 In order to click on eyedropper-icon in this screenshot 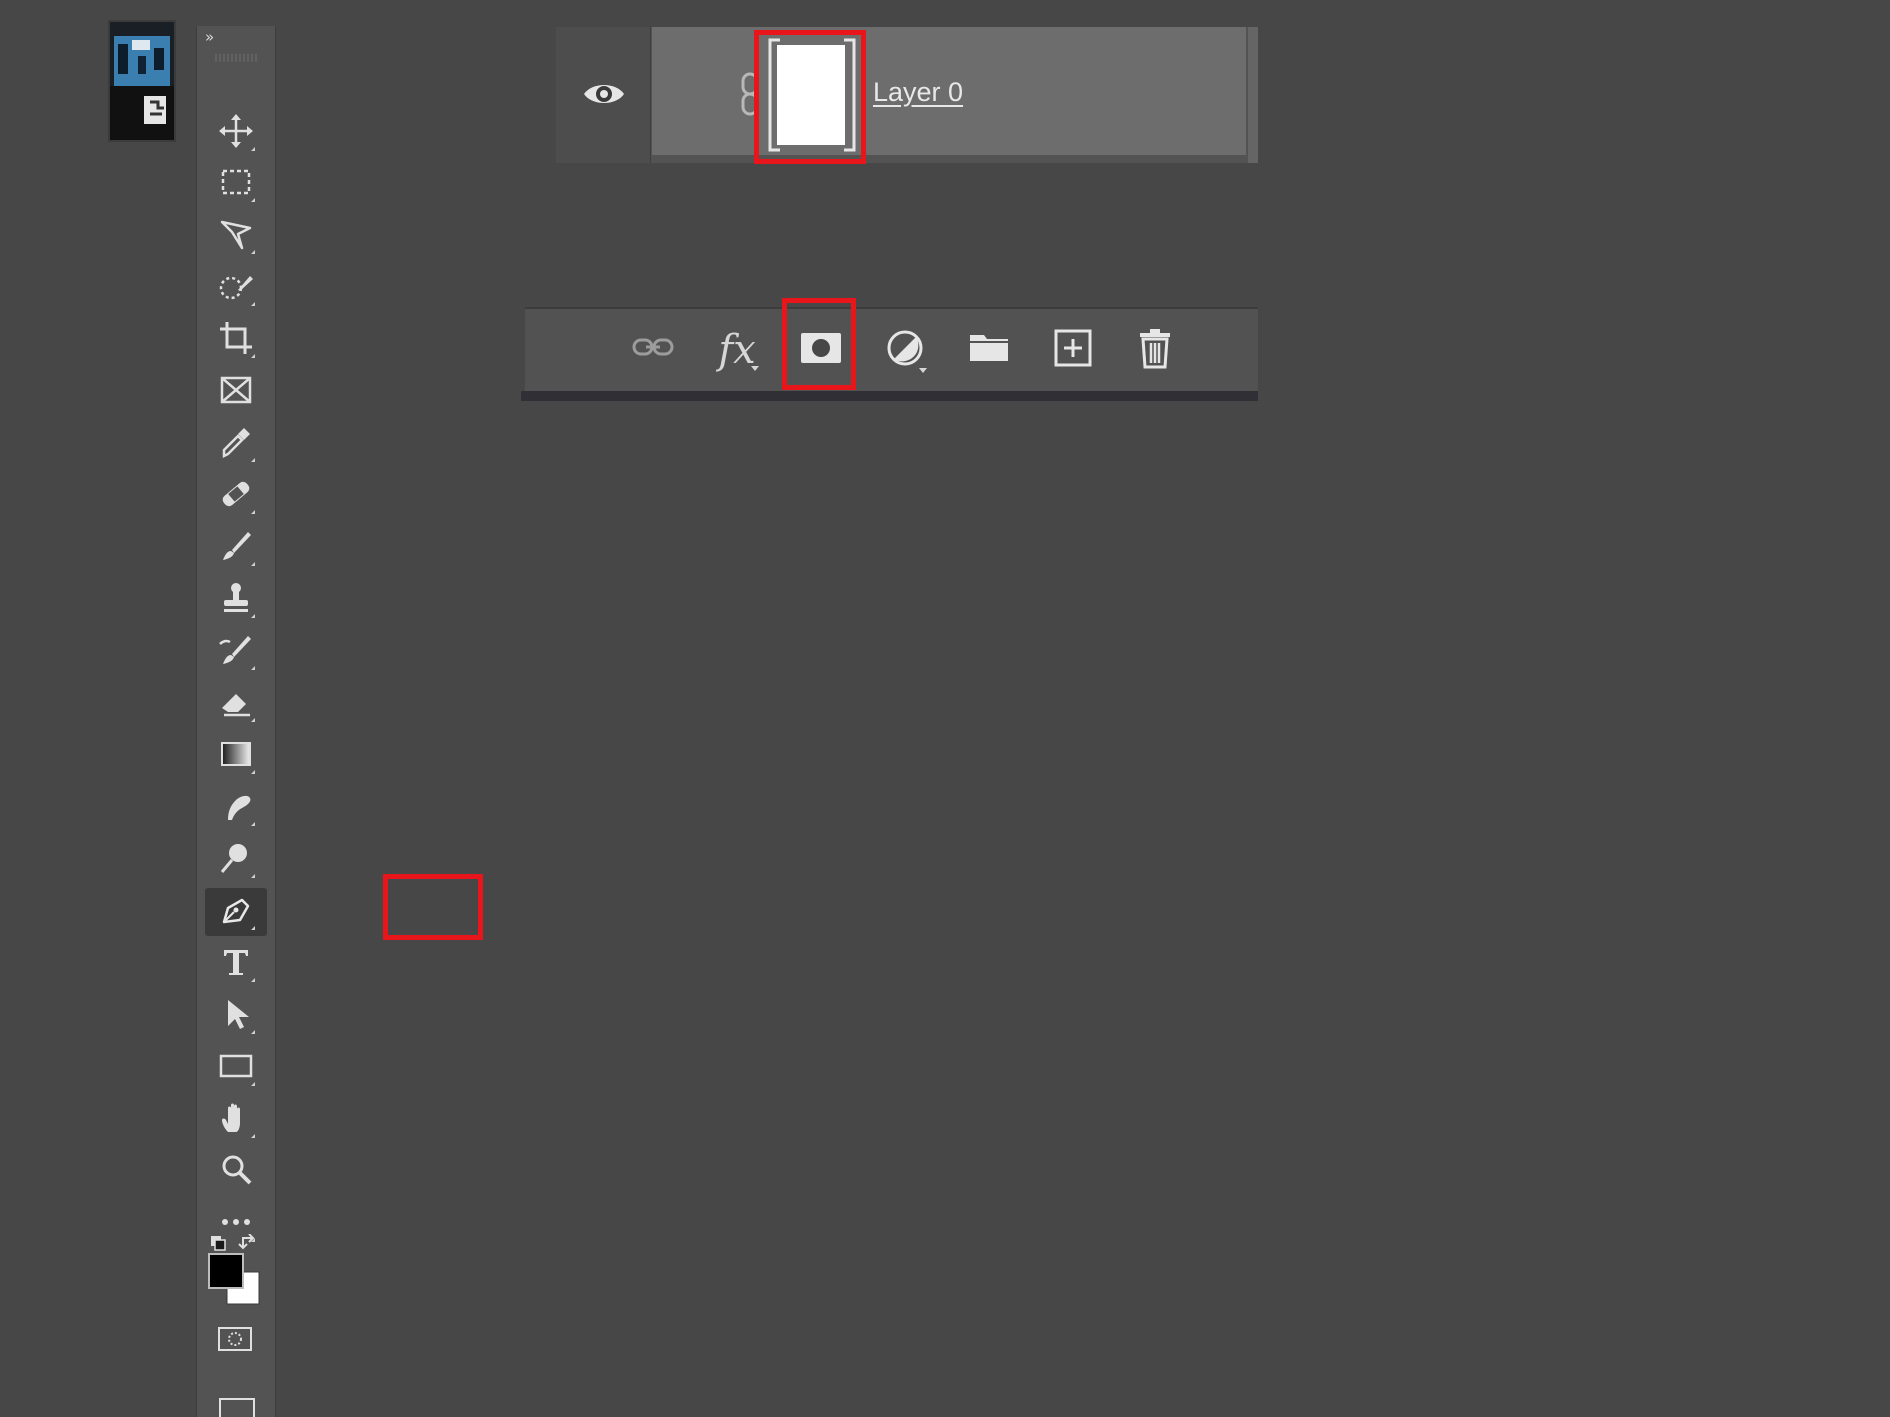, I will do `click(236, 444)`.